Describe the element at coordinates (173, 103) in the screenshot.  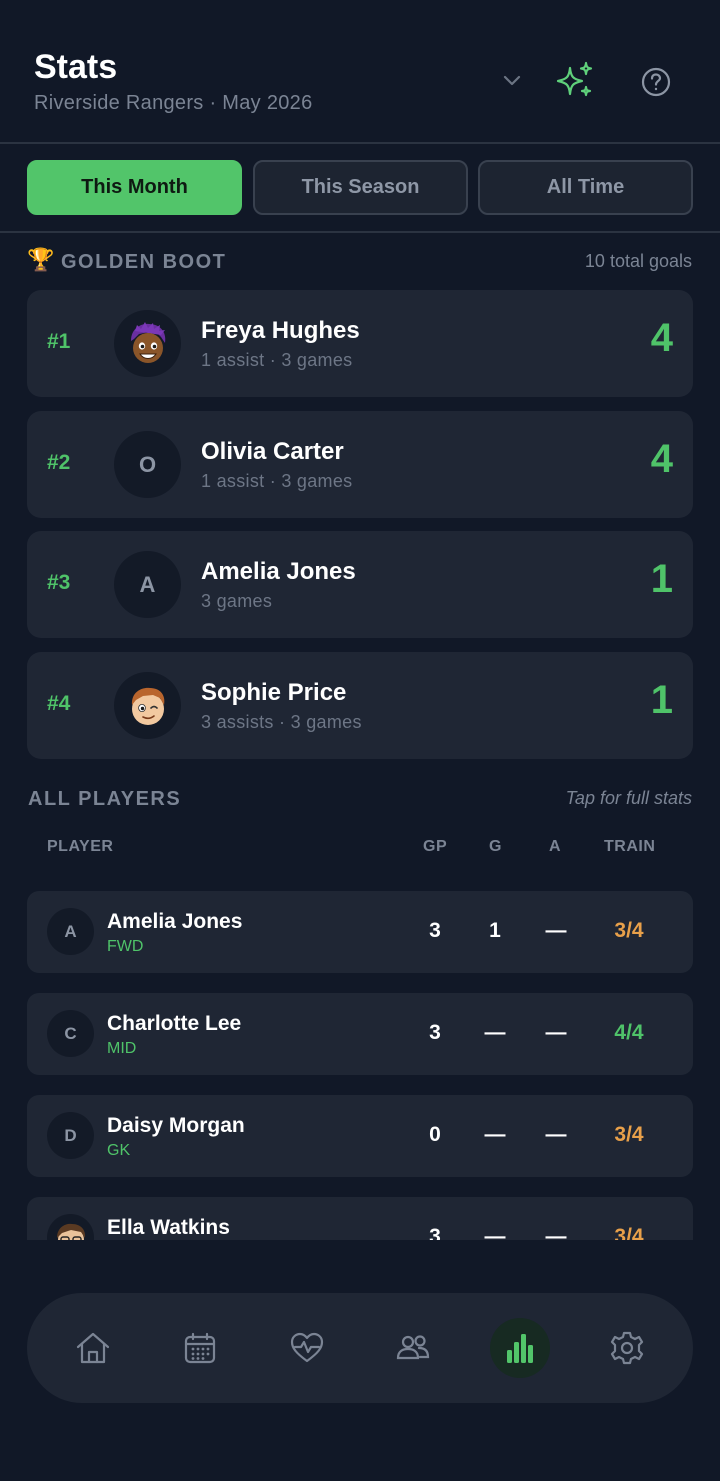
I see `team-subtitle: Riverside Rangers · May 2026` at that location.